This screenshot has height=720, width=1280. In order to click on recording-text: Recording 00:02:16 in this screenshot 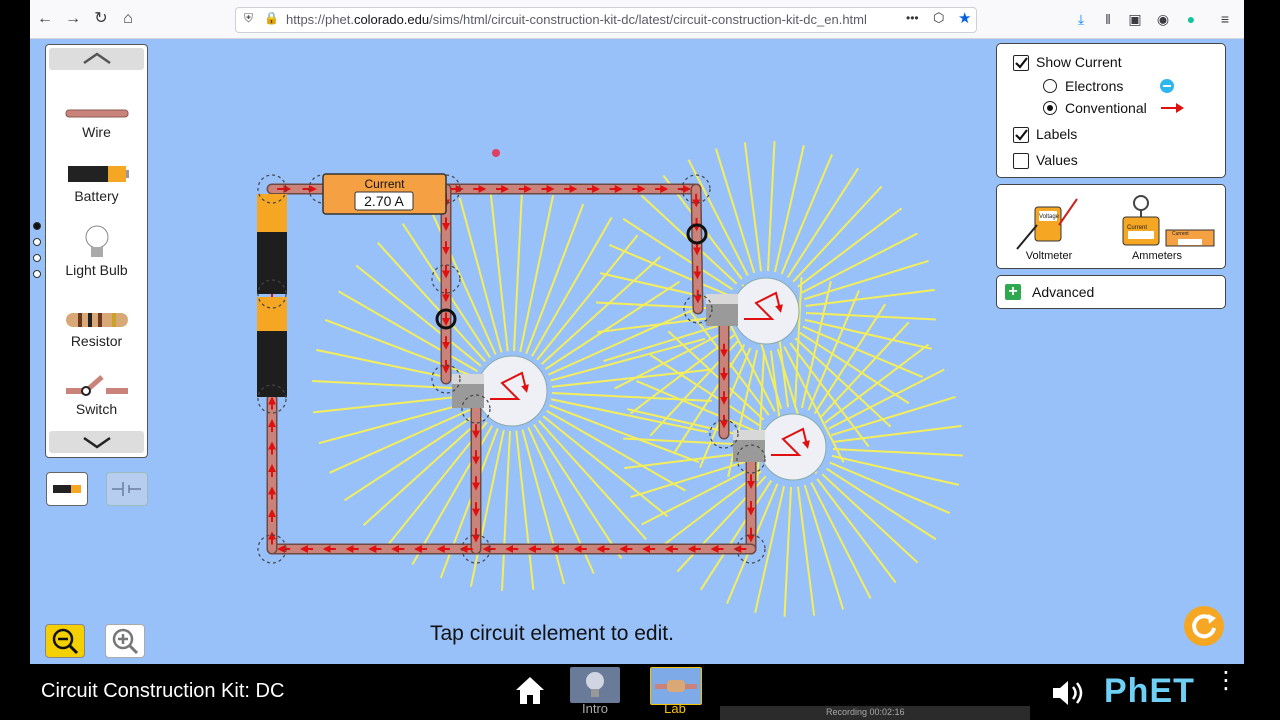, I will do `click(865, 712)`.